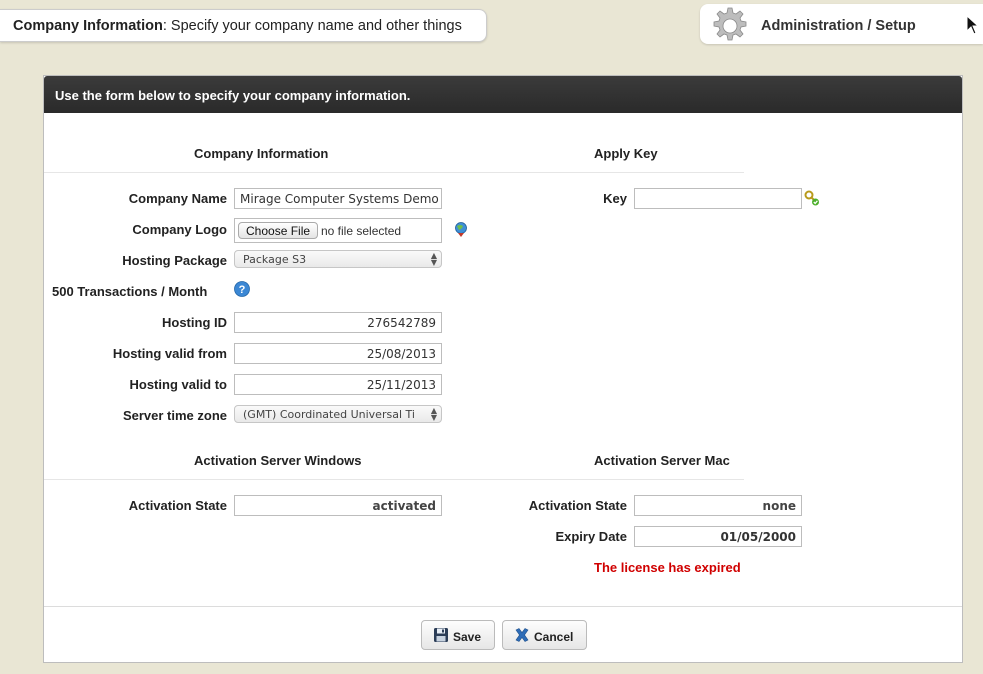  What do you see at coordinates (338, 259) in the screenshot?
I see `hosting-package-select: Package S3 ▲ ▼` at bounding box center [338, 259].